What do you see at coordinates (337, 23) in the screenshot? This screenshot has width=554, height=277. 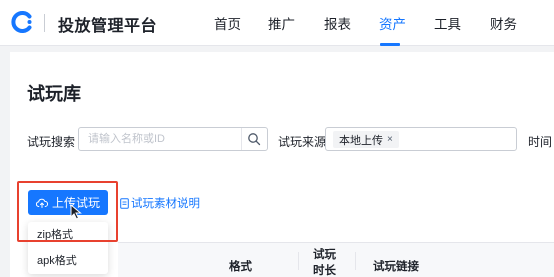 I see `nav-reports: 报表` at bounding box center [337, 23].